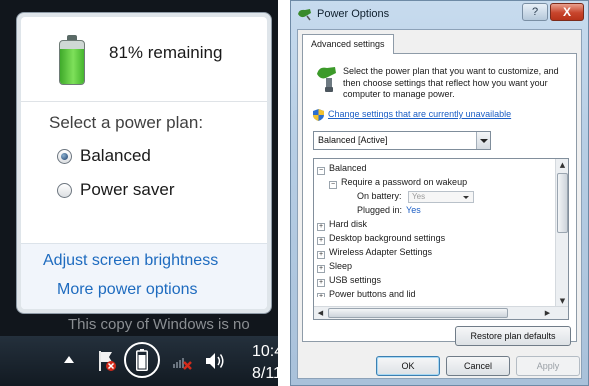 The height and width of the screenshot is (386, 589). I want to click on clock-time: 10:4, so click(265, 352).